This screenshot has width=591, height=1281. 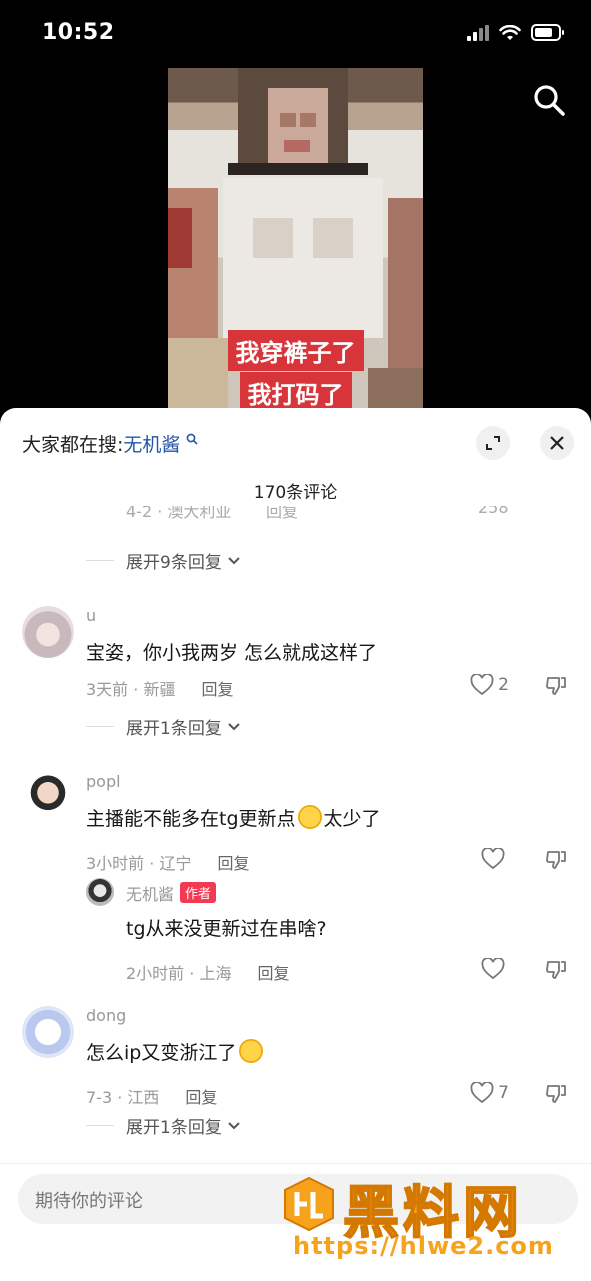 I want to click on author-badge: 作者, so click(x=198, y=892).